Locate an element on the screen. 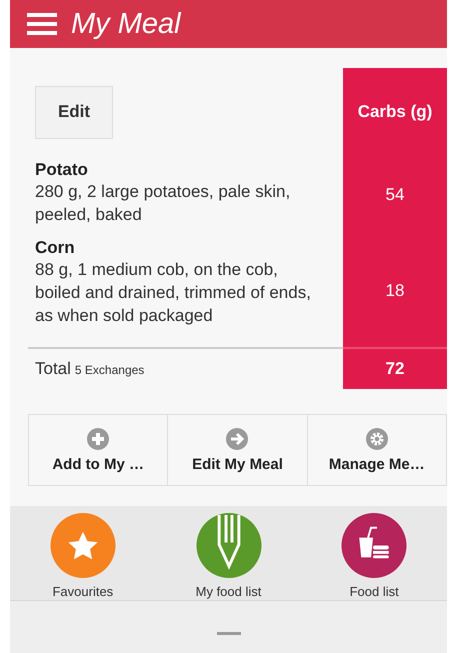  plus-icon is located at coordinates (98, 439).